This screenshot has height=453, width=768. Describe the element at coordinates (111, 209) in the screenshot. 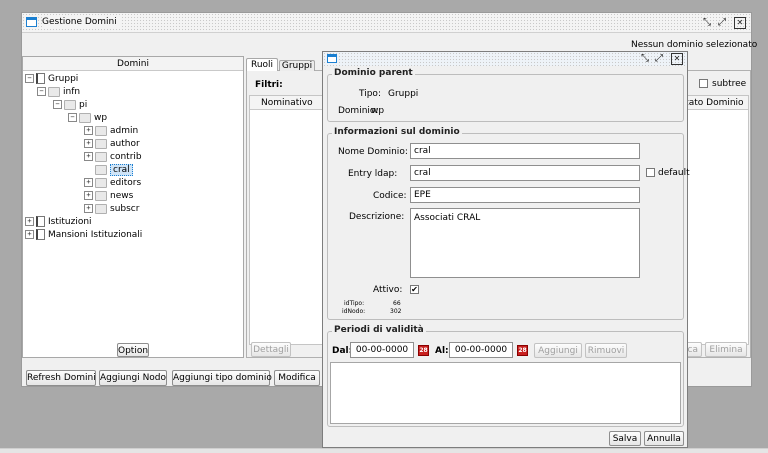

I see `tree-node-subscr: + subscr` at that location.